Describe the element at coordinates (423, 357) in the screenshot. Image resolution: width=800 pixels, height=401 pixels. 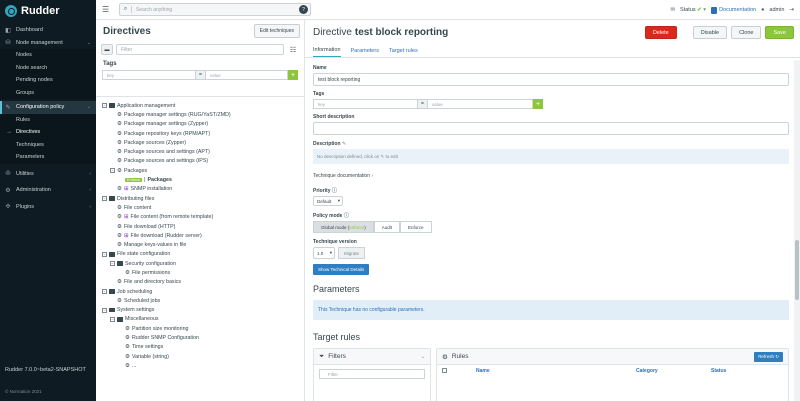
I see `chevron-down-icon: ⌄` at that location.